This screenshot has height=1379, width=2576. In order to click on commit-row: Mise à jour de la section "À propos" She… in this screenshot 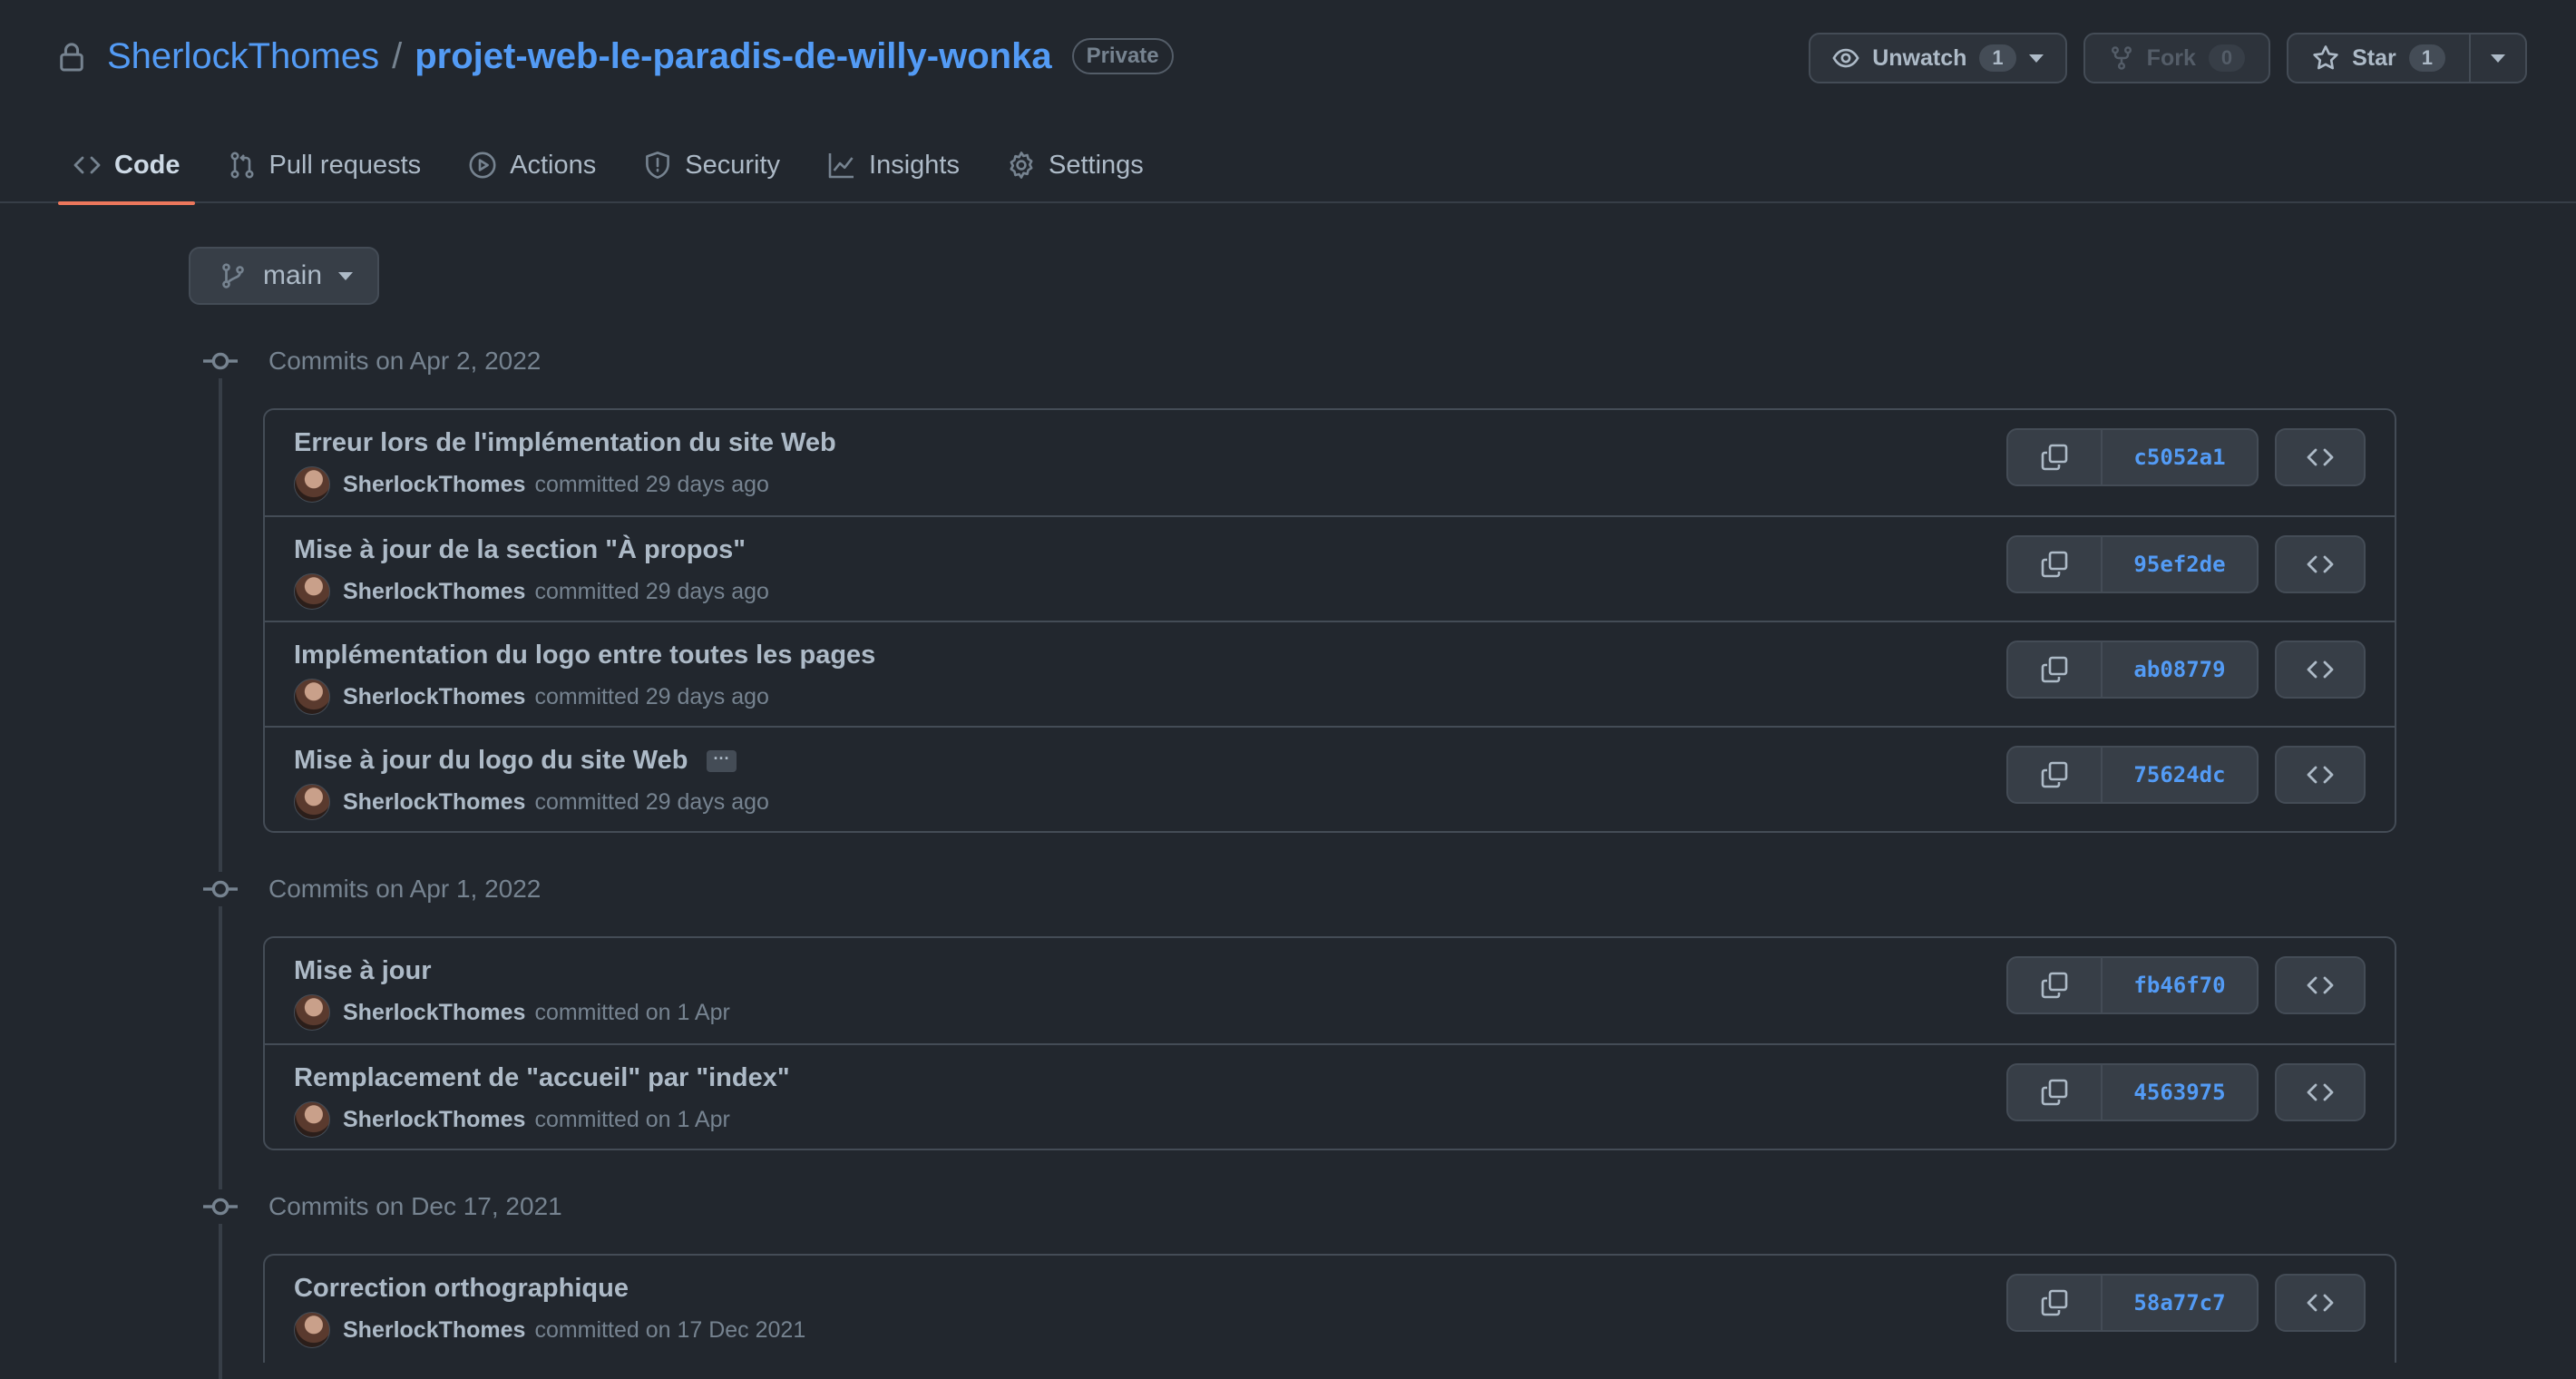, I will do `click(1330, 568)`.